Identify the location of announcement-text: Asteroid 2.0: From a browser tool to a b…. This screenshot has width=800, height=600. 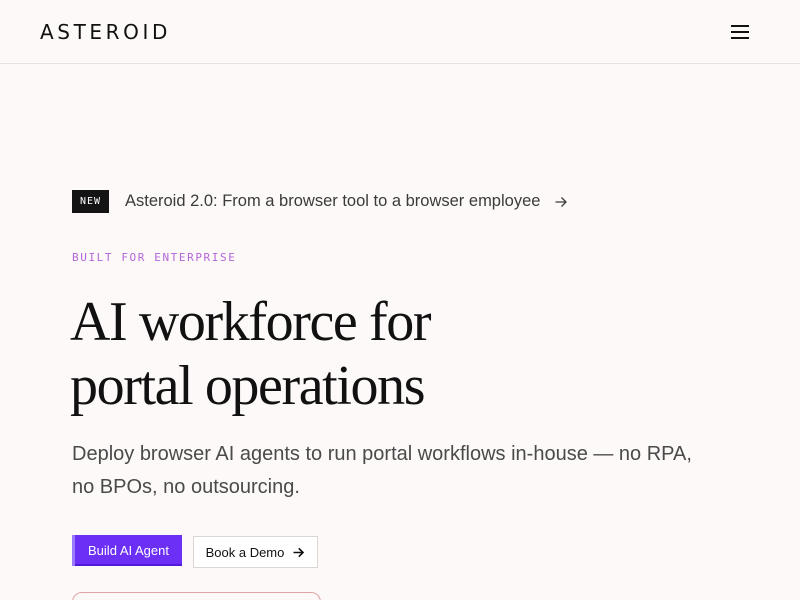
(333, 201).